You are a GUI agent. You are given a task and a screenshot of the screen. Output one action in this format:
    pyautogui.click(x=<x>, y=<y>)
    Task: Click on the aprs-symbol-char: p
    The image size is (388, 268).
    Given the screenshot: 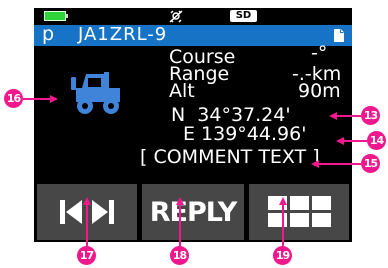 What is the action you would take?
    pyautogui.click(x=48, y=34)
    